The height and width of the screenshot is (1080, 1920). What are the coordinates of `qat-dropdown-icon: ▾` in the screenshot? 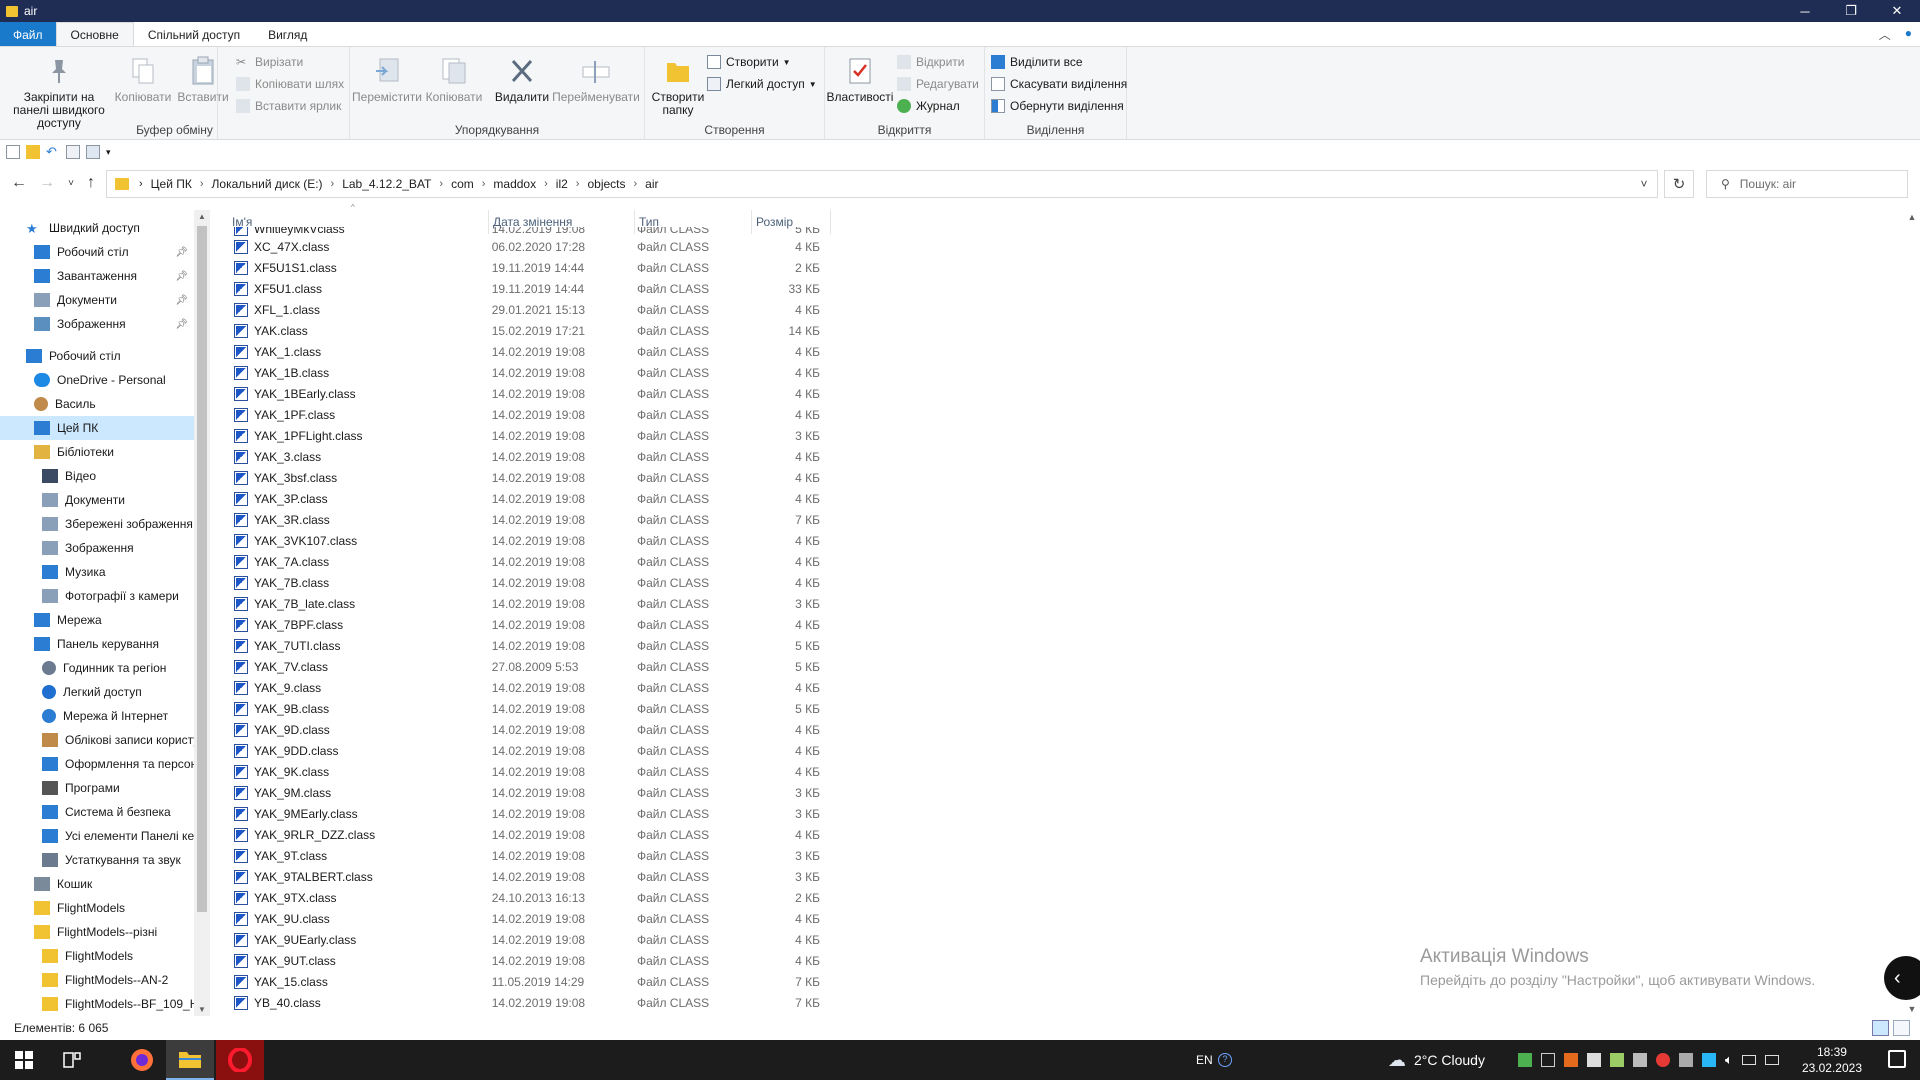 It's located at (113, 152).